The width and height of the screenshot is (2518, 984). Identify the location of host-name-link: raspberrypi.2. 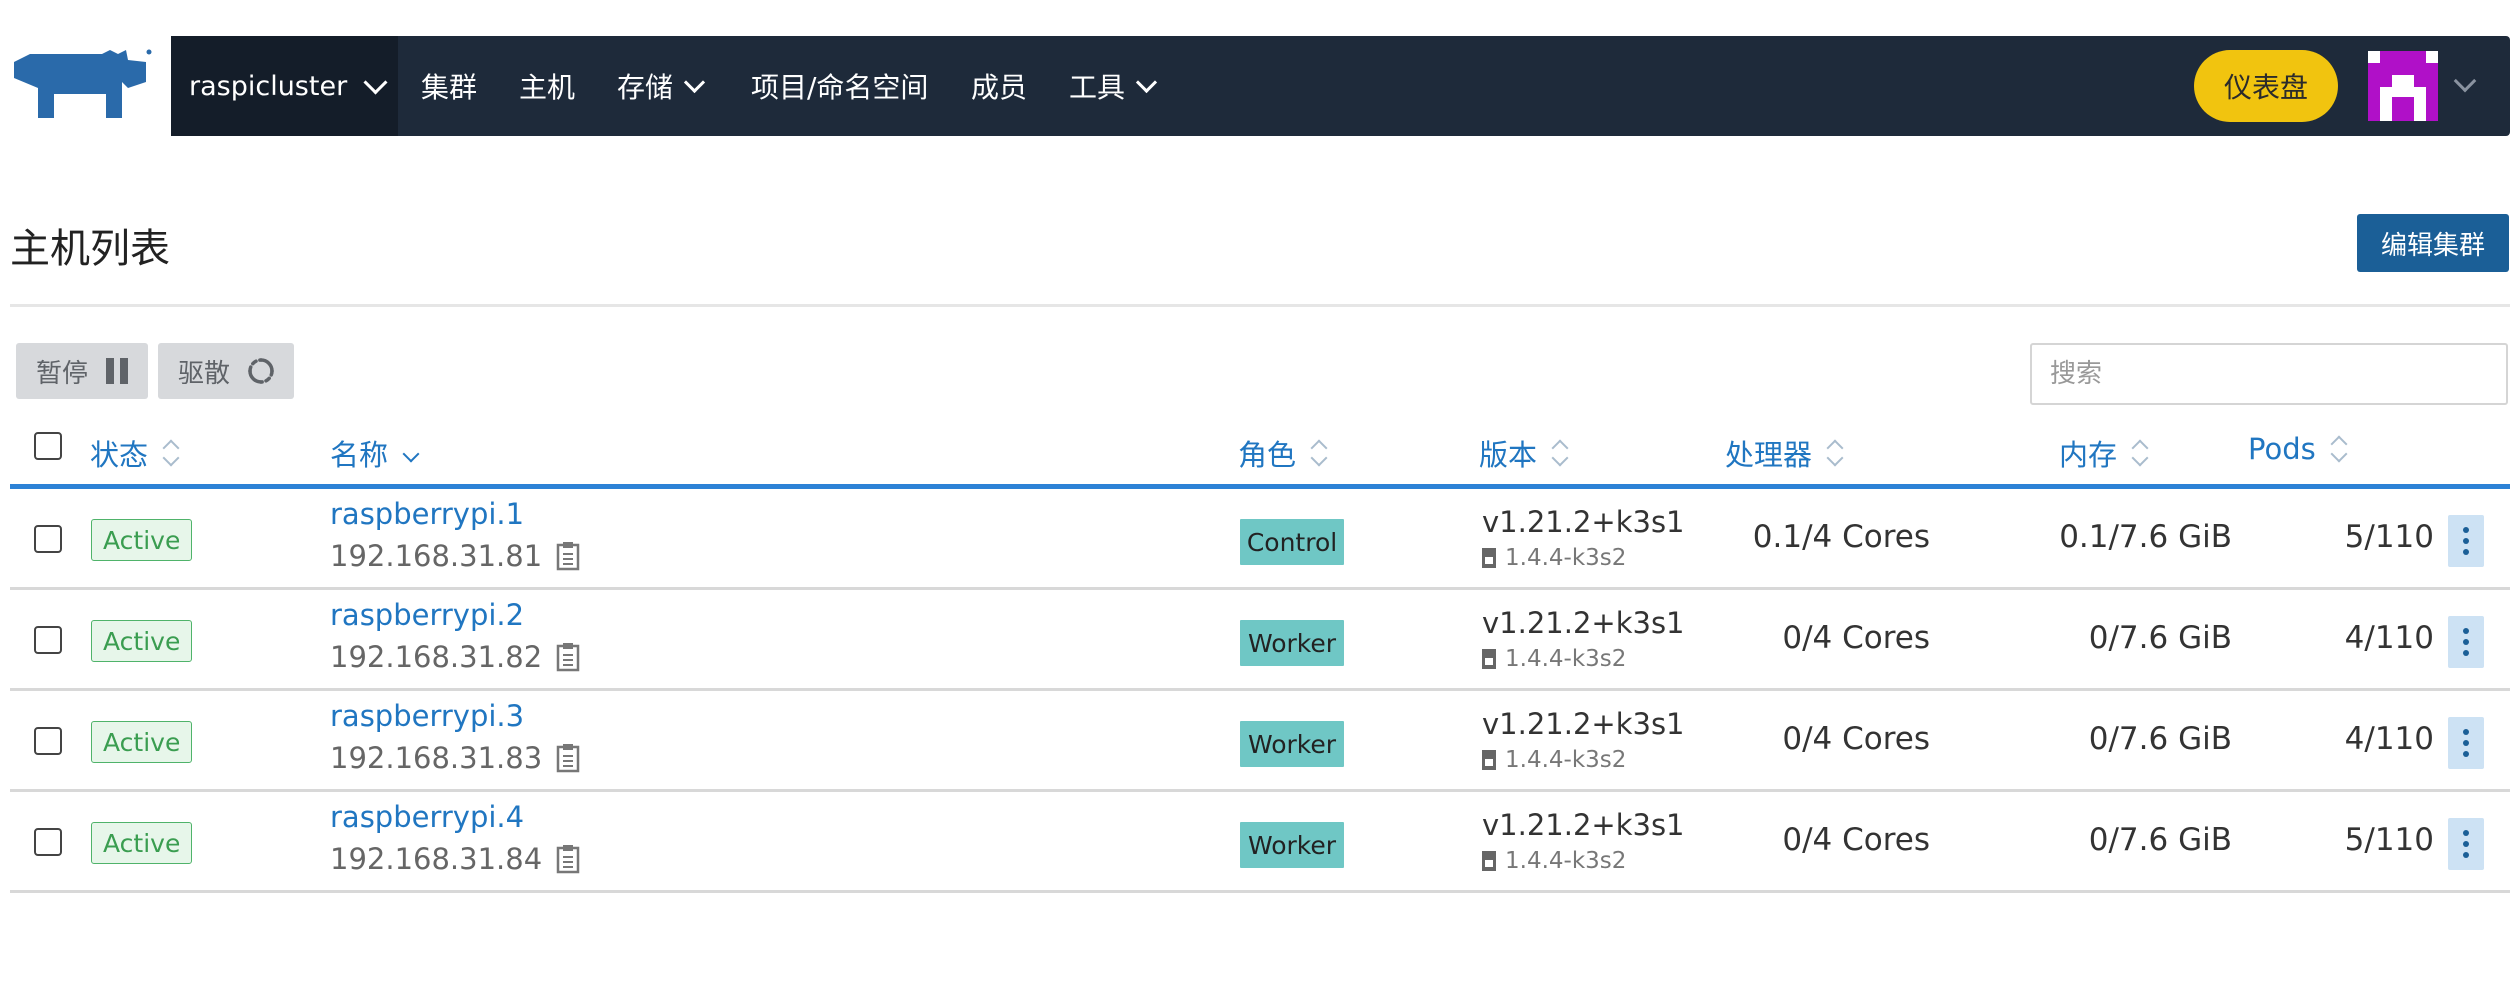
(427, 615).